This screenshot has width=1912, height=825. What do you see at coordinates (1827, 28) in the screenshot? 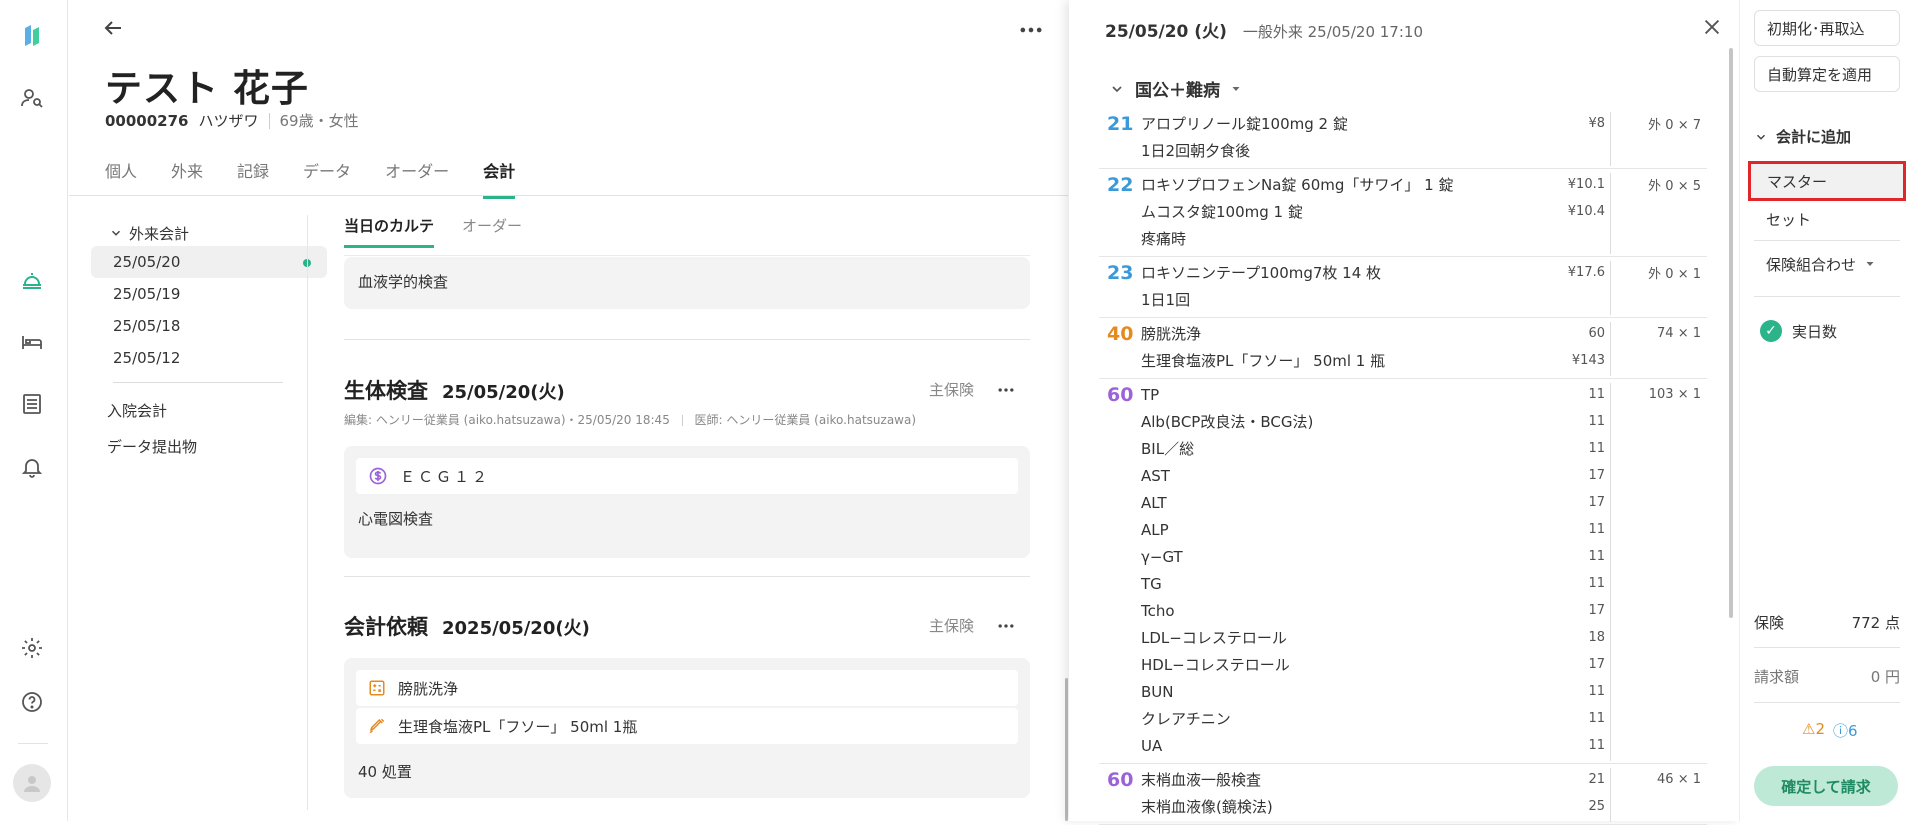
I see `reset-reload-button: 初期化･再取込` at bounding box center [1827, 28].